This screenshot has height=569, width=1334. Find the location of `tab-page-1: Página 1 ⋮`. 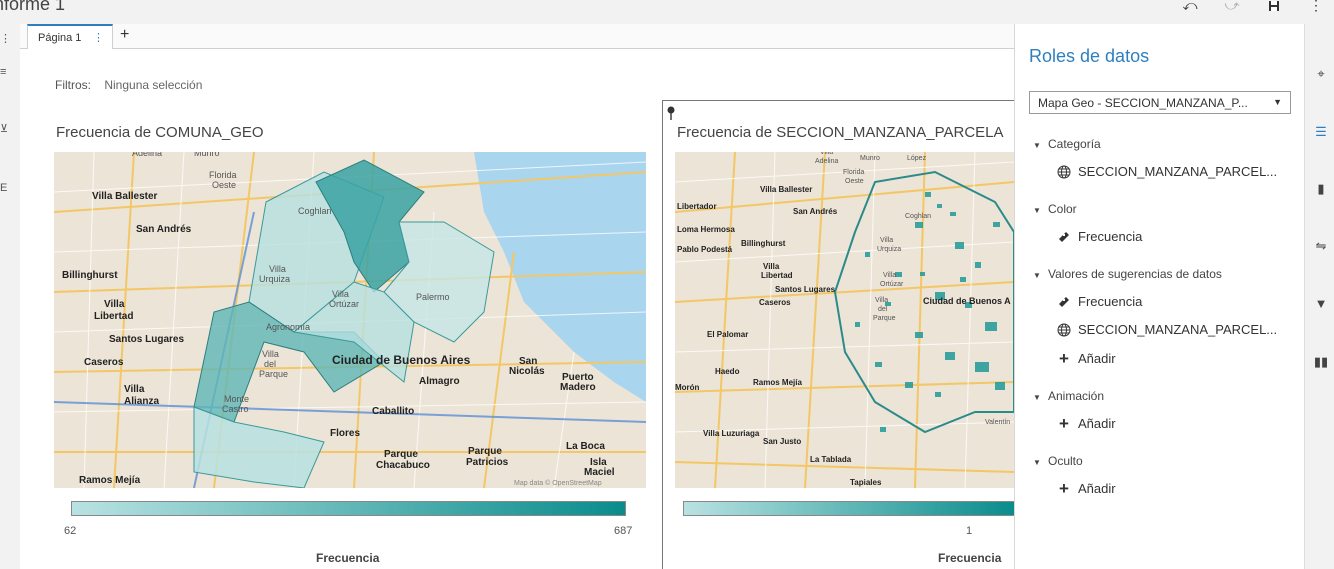

tab-page-1: Página 1 ⋮ is located at coordinates (70, 36).